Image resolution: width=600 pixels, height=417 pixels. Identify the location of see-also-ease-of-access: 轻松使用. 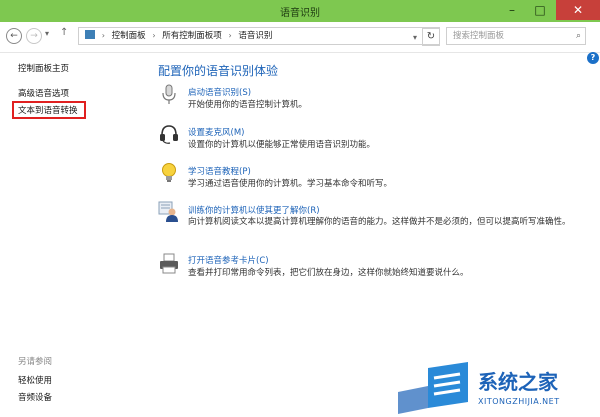
(35, 380).